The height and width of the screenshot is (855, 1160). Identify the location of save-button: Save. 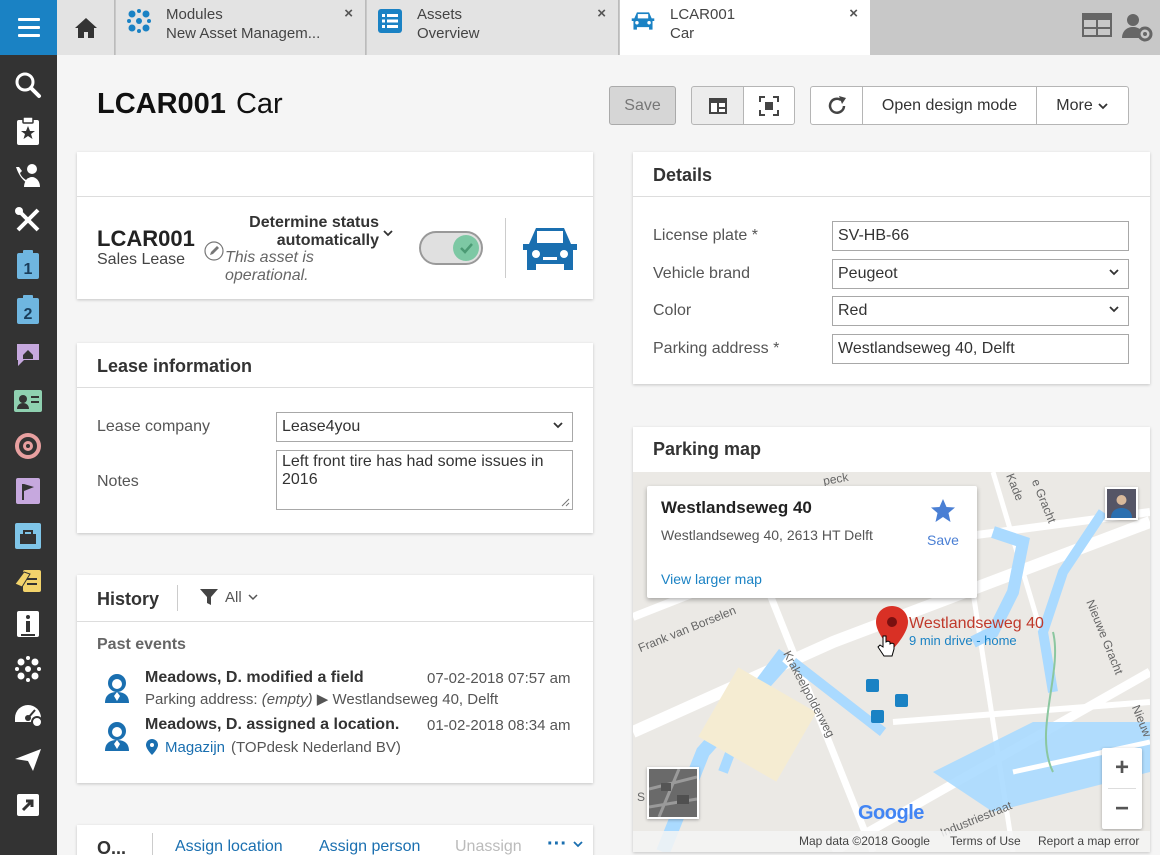
(642, 105).